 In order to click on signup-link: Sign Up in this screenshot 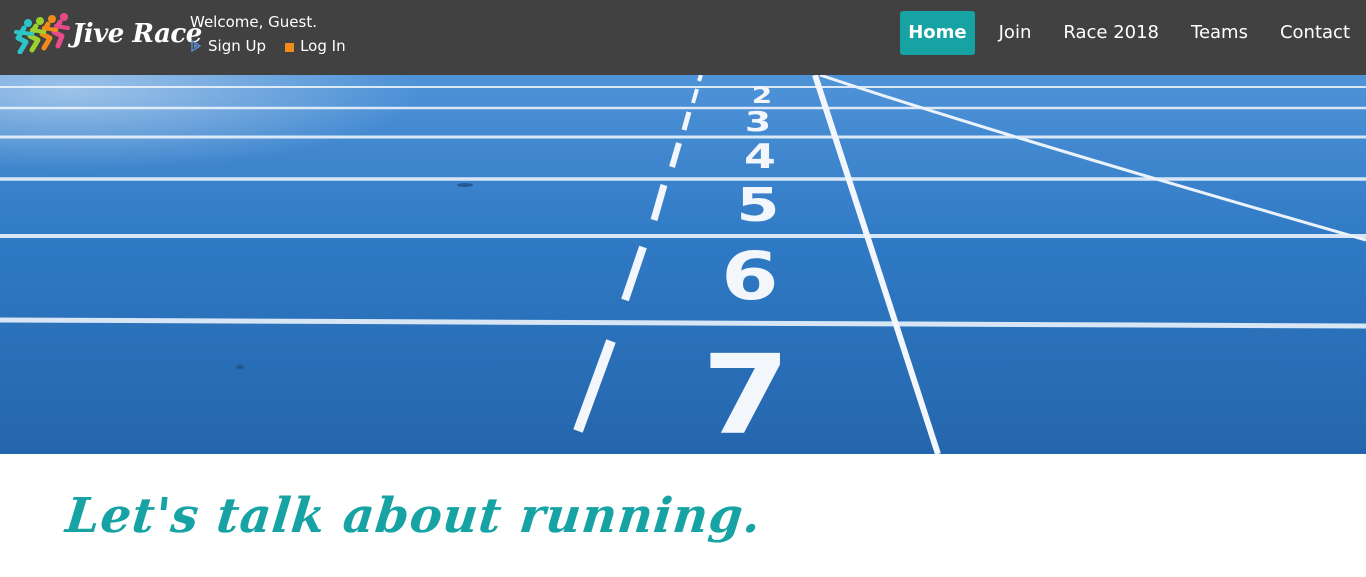, I will do `click(228, 46)`.